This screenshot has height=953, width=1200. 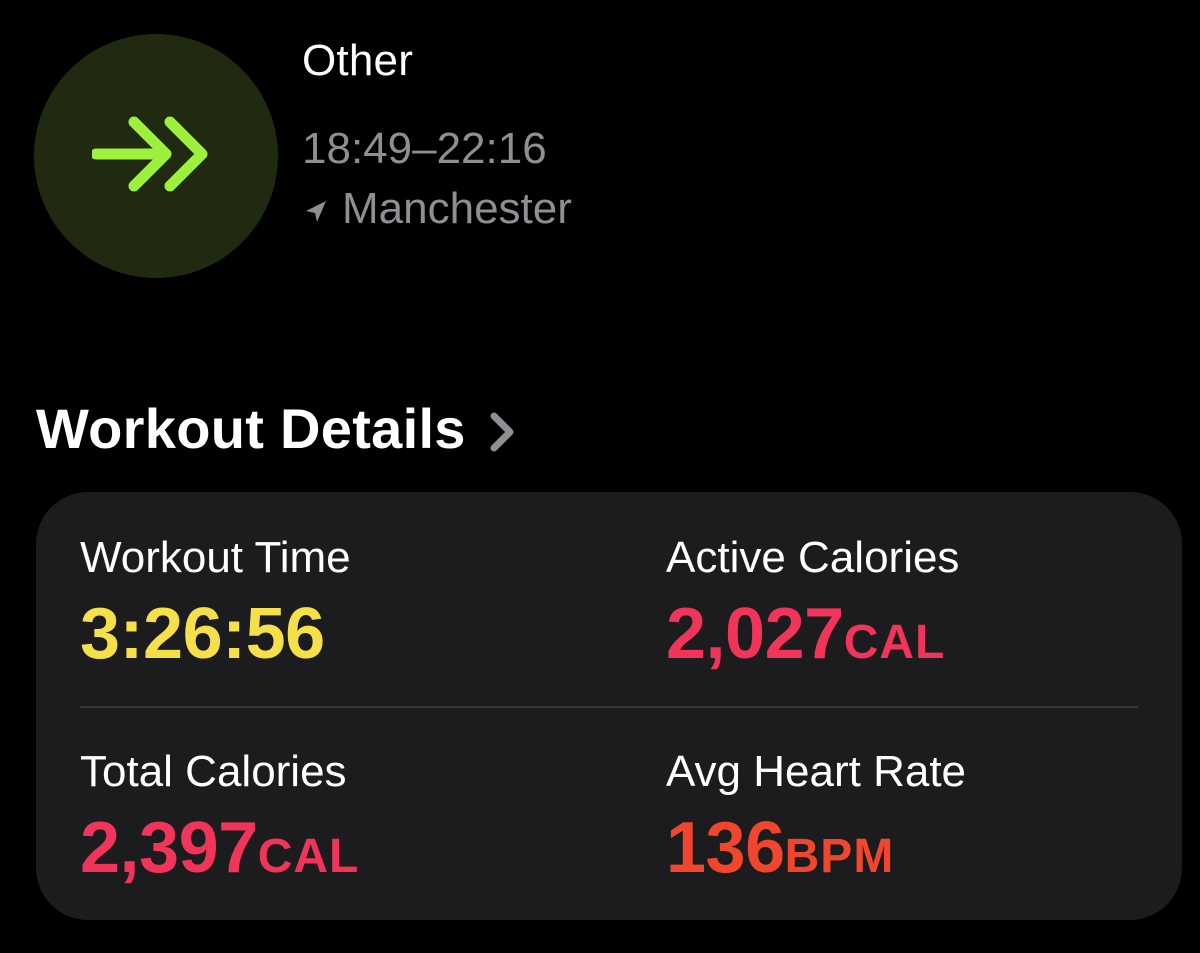 I want to click on location-row: Manchester, so click(x=437, y=209).